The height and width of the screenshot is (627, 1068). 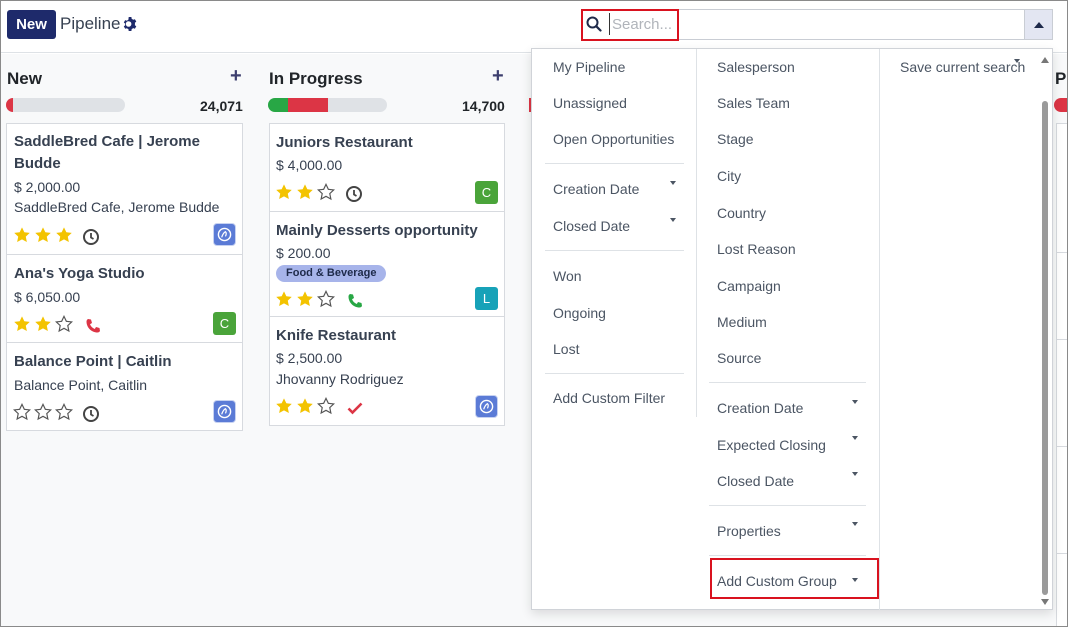 What do you see at coordinates (1045, 348) in the screenshot?
I see `scrollbar-thumb` at bounding box center [1045, 348].